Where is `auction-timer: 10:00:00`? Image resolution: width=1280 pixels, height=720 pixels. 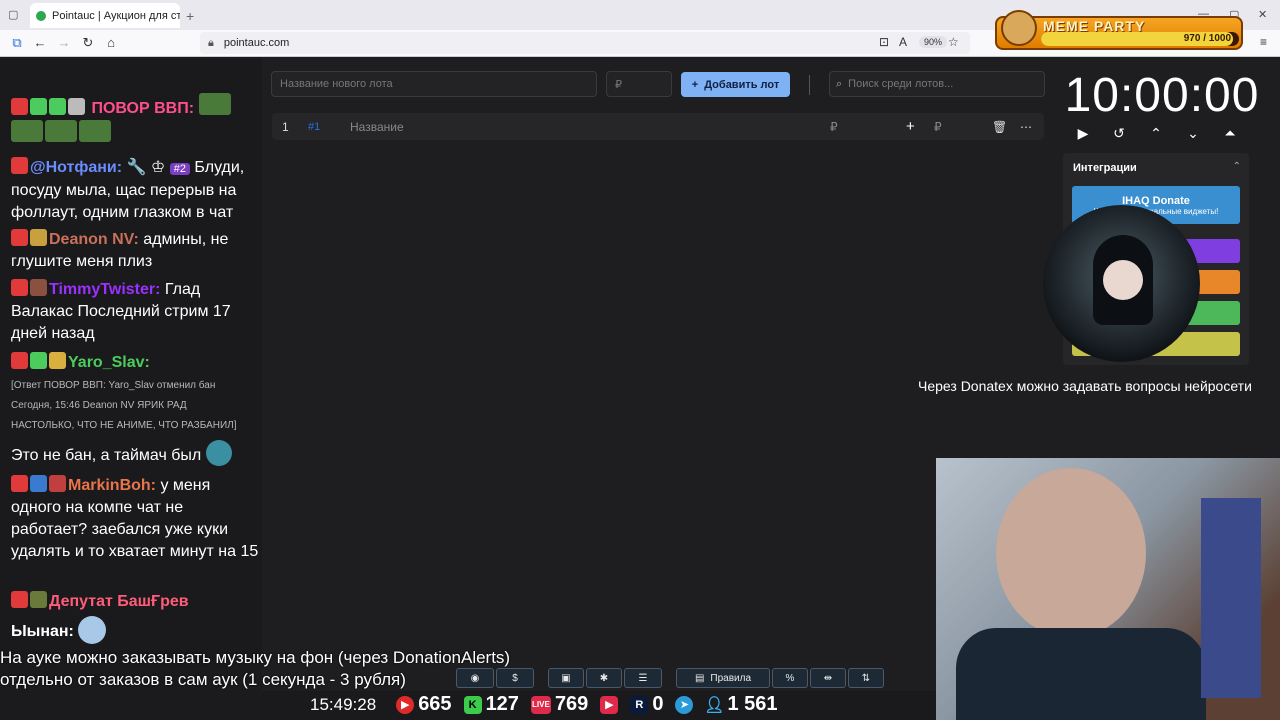 auction-timer: 10:00:00 is located at coordinates (1162, 95).